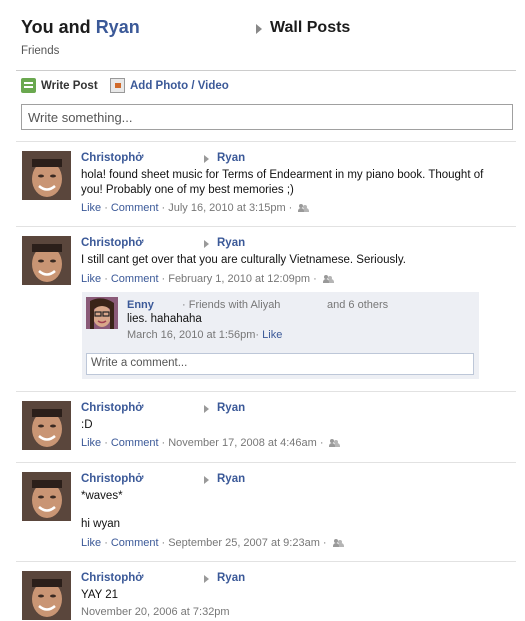 This screenshot has width=525, height=621. I want to click on header-divider, so click(266, 70).